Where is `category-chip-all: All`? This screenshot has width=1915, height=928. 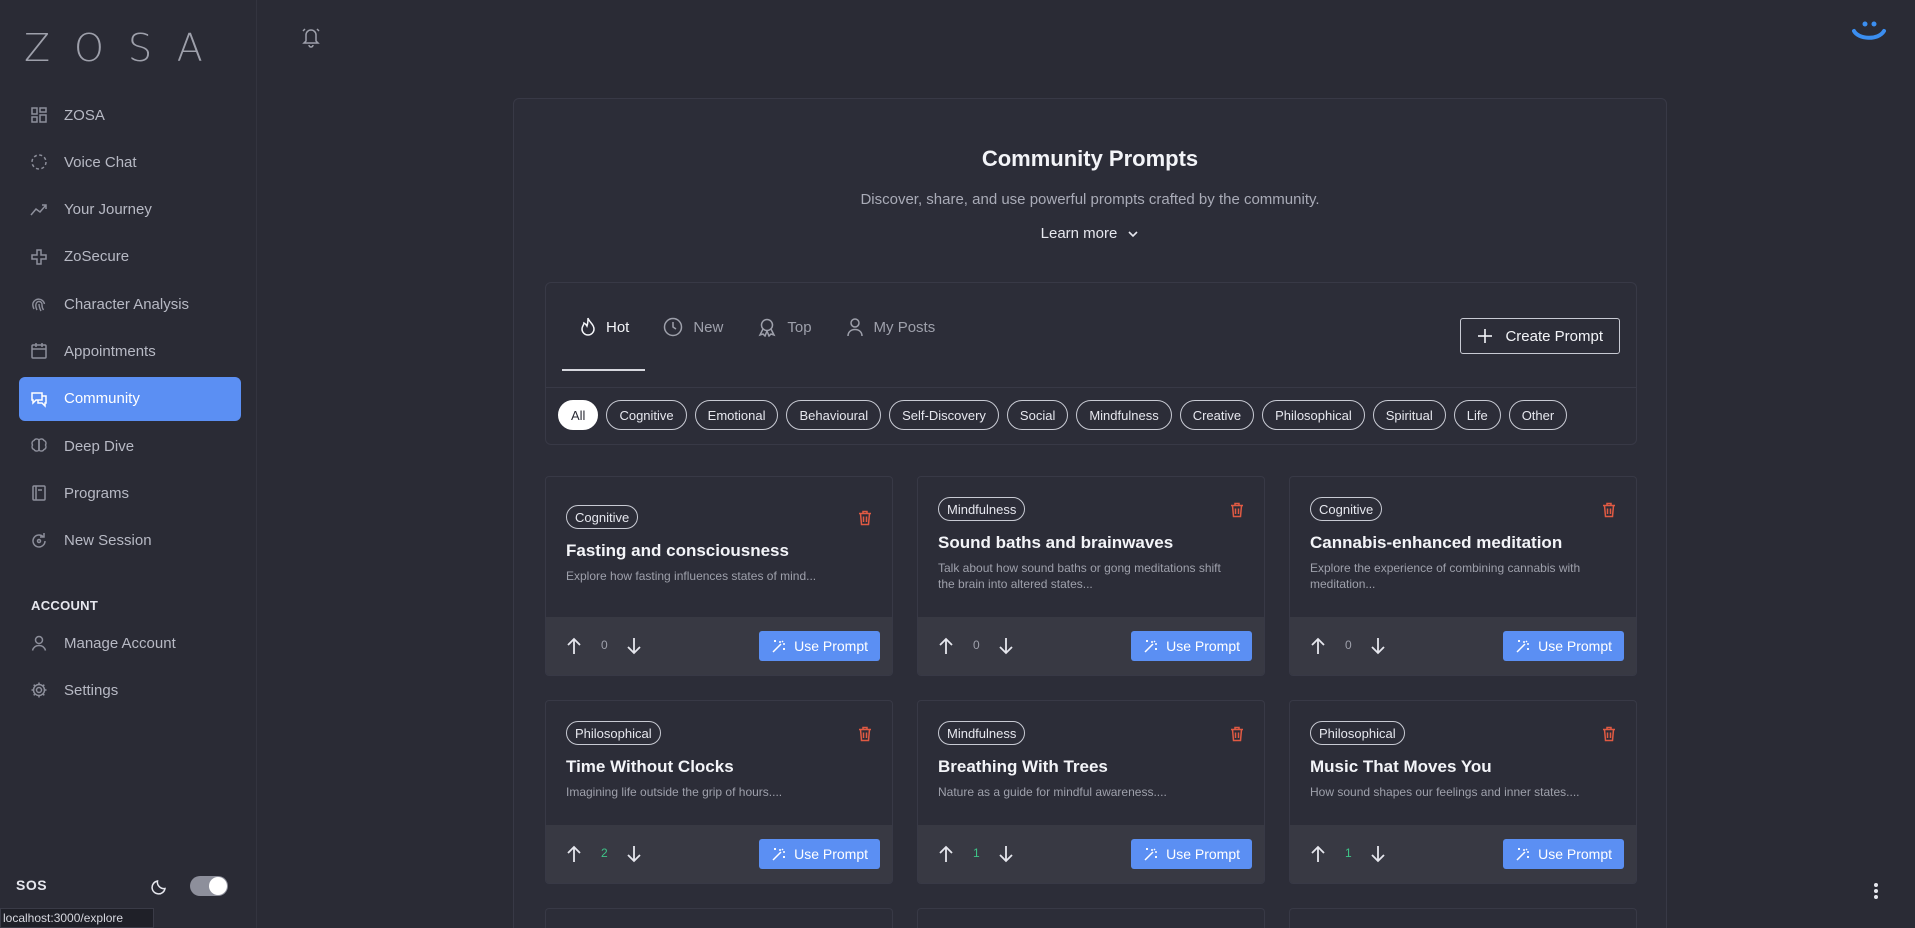
category-chip-all: All is located at coordinates (578, 415).